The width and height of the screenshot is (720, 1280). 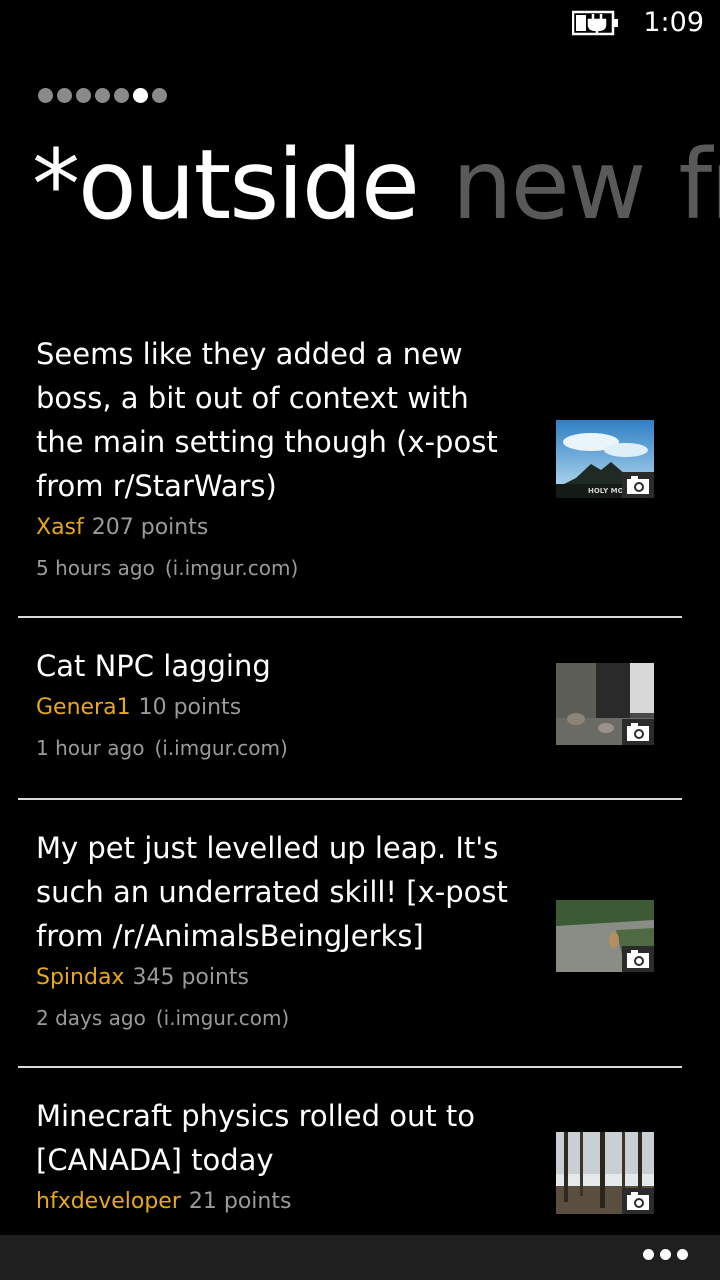 I want to click on post-meta: hfxdeveloper 21 points, so click(x=276, y=1202).